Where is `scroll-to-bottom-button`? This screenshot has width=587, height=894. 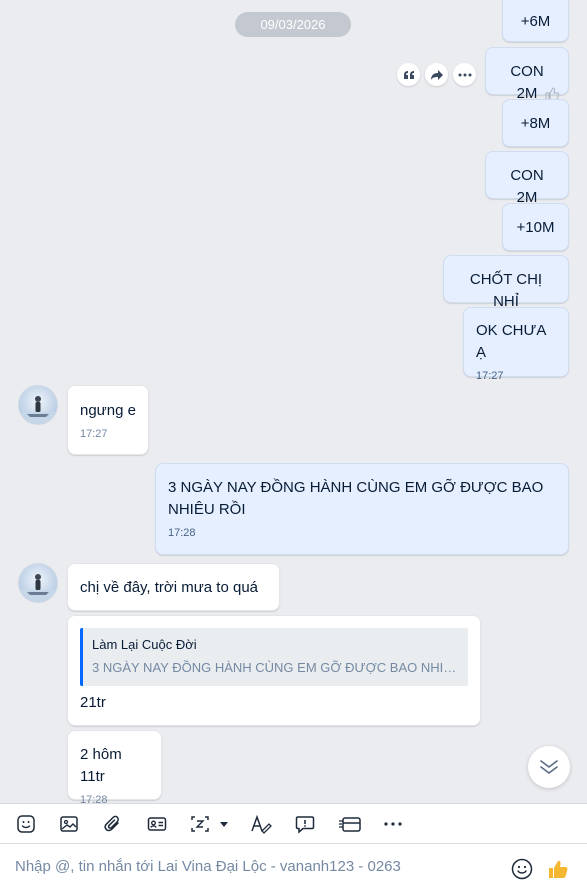 scroll-to-bottom-button is located at coordinates (549, 767).